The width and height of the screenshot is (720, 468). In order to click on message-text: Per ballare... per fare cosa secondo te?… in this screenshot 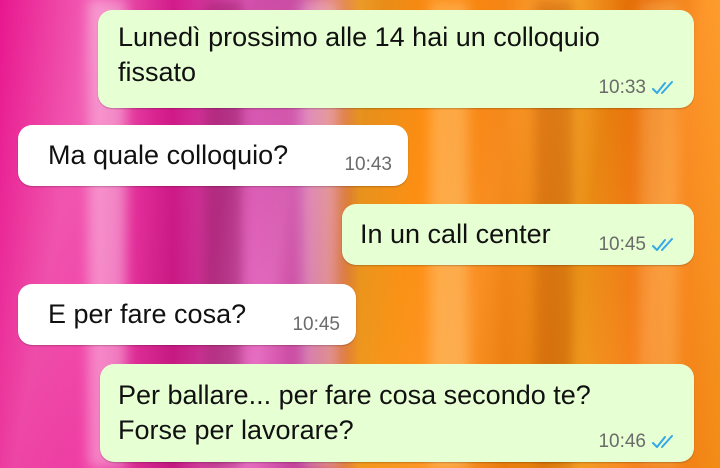, I will do `click(354, 412)`.